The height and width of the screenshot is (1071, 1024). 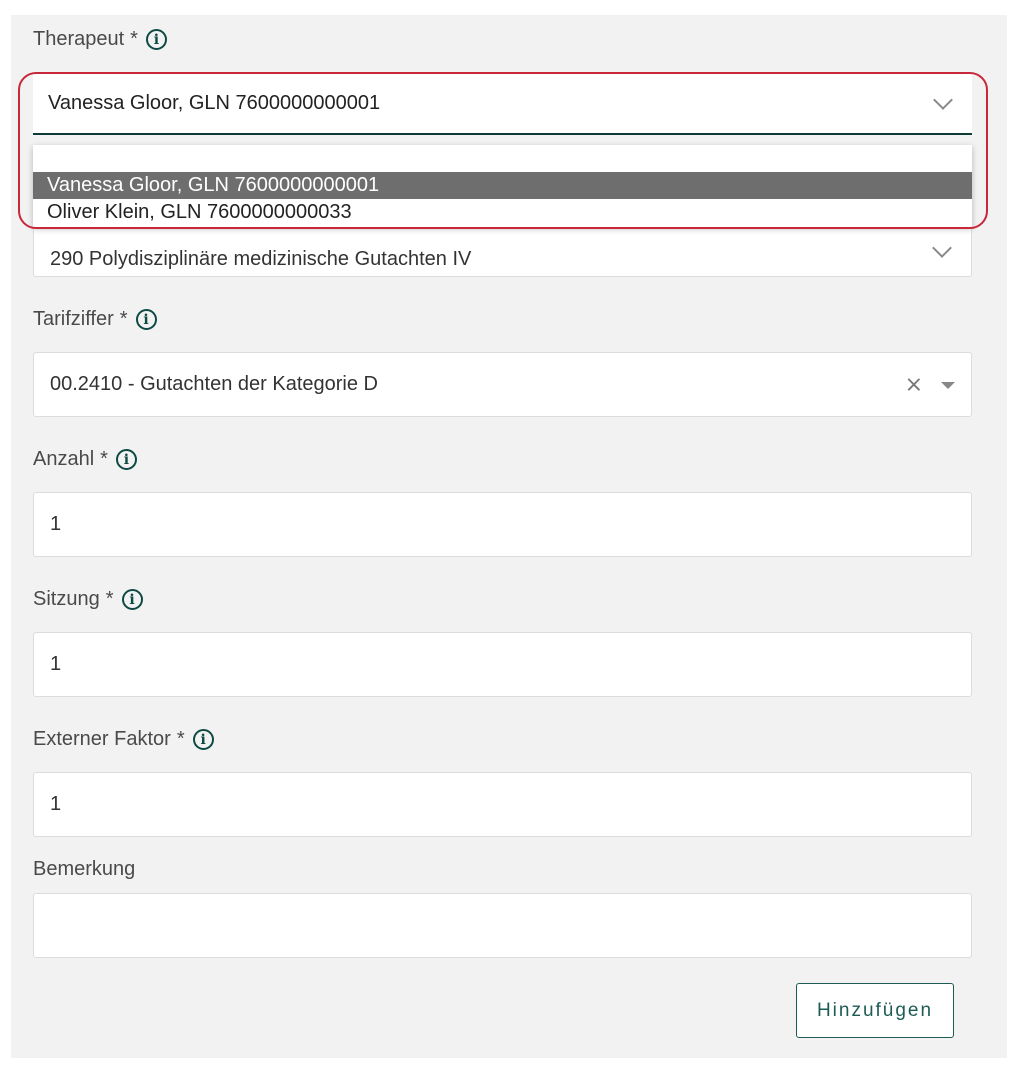 I want to click on tarifziffer-select-value: 00.2410 - Gutachten der Kategorie D, so click(x=214, y=384).